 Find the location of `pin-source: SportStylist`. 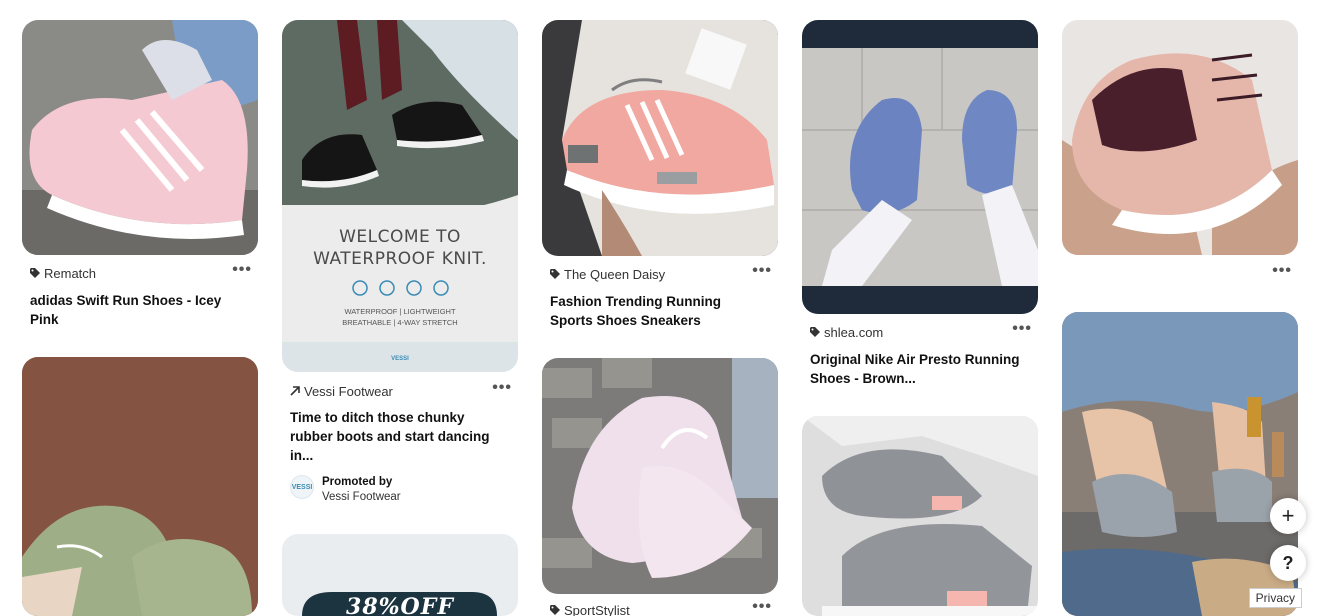

pin-source: SportStylist is located at coordinates (590, 609).